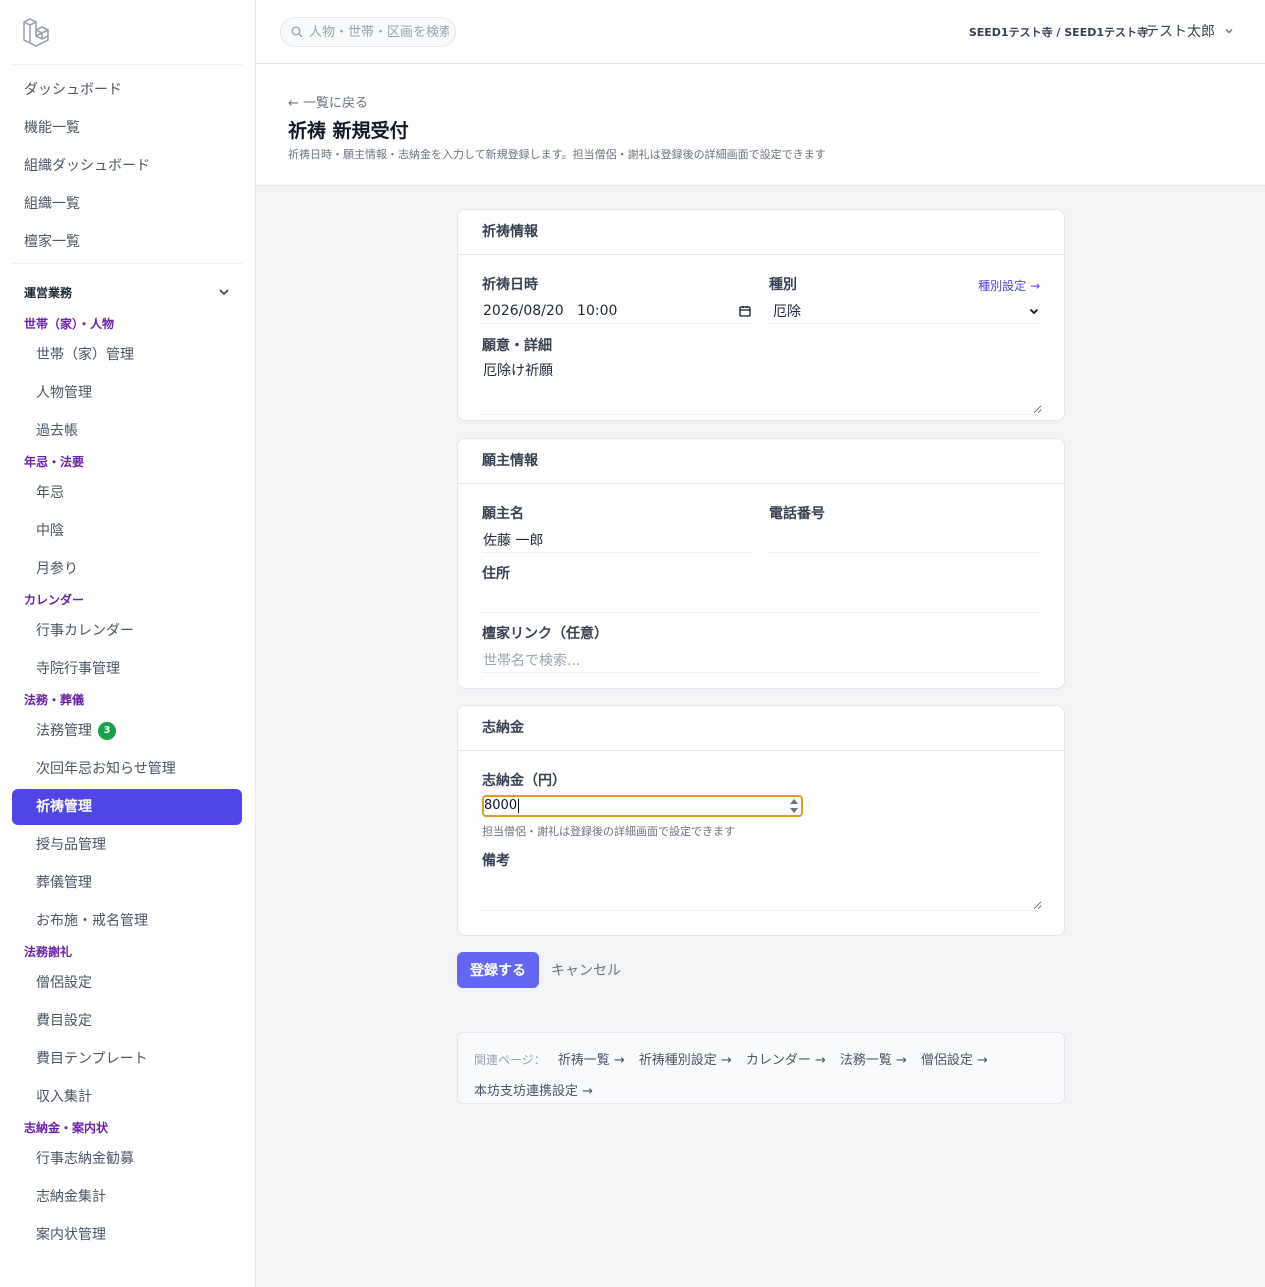 The image size is (1265, 1287). What do you see at coordinates (617, 540) in the screenshot?
I see `name-input: 佐藤 一郎` at bounding box center [617, 540].